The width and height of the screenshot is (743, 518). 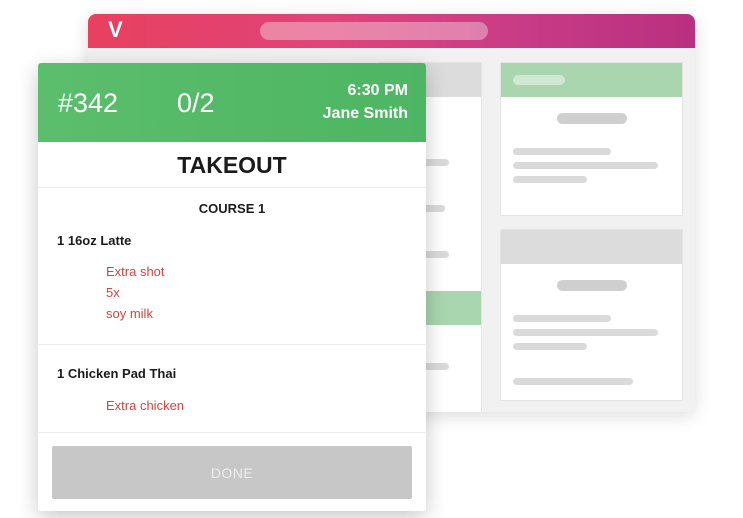 What do you see at coordinates (129, 313) in the screenshot?
I see `modifier: soy milk` at bounding box center [129, 313].